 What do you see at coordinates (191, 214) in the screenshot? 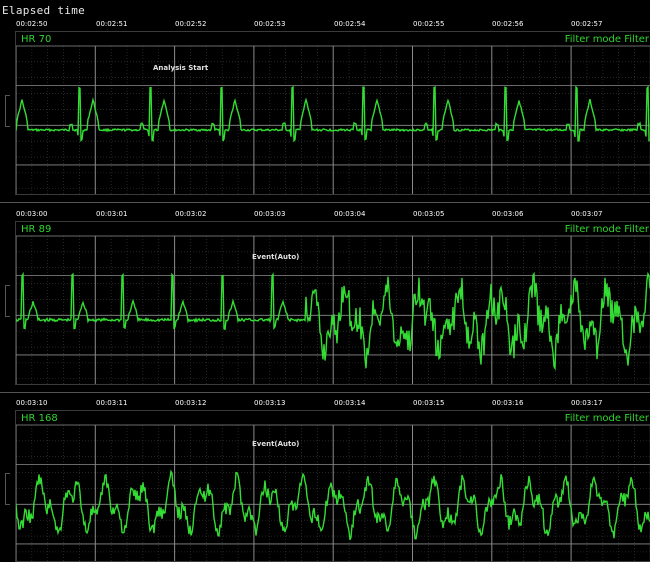
I see `timestamp: 00:03:02` at bounding box center [191, 214].